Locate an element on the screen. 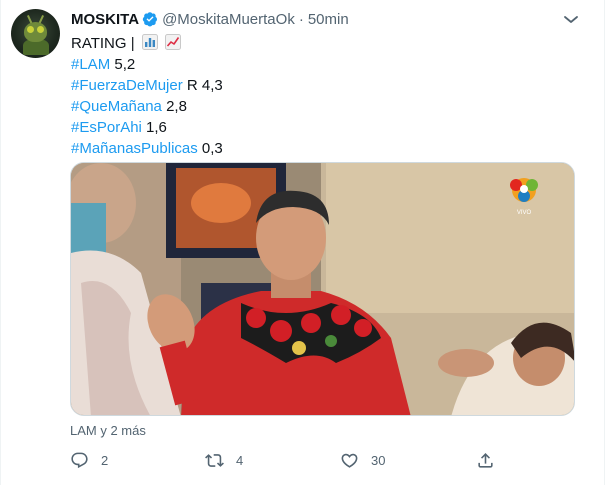  rating-label: RATING | is located at coordinates (103, 43).